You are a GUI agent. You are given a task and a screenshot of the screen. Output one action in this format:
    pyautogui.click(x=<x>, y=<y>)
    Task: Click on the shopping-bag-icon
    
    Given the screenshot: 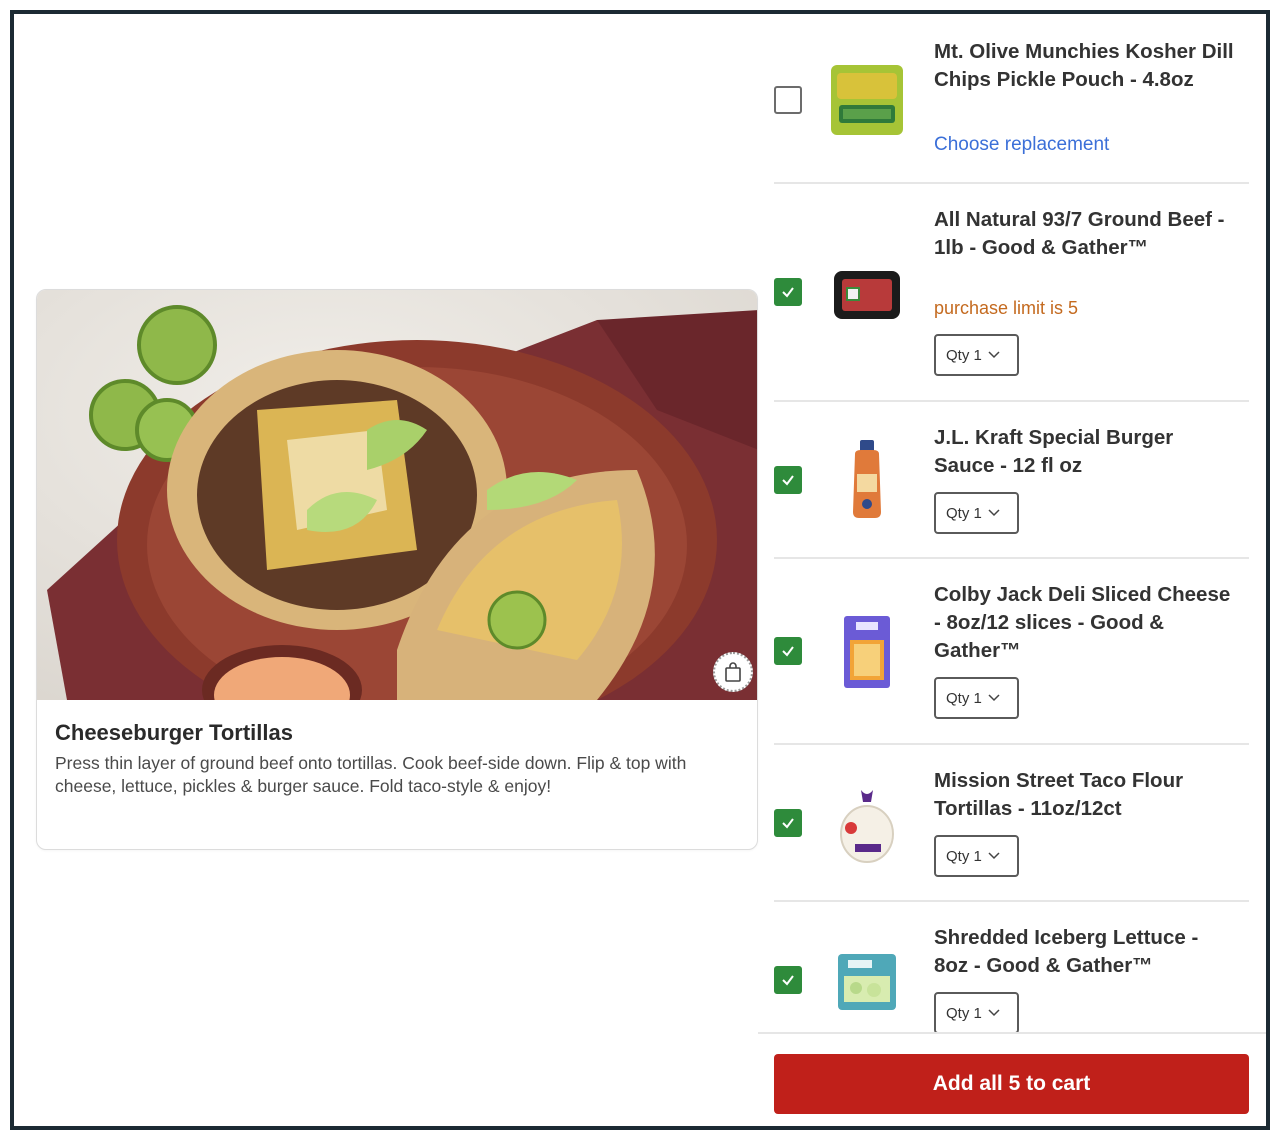 What is the action you would take?
    pyautogui.click(x=733, y=672)
    